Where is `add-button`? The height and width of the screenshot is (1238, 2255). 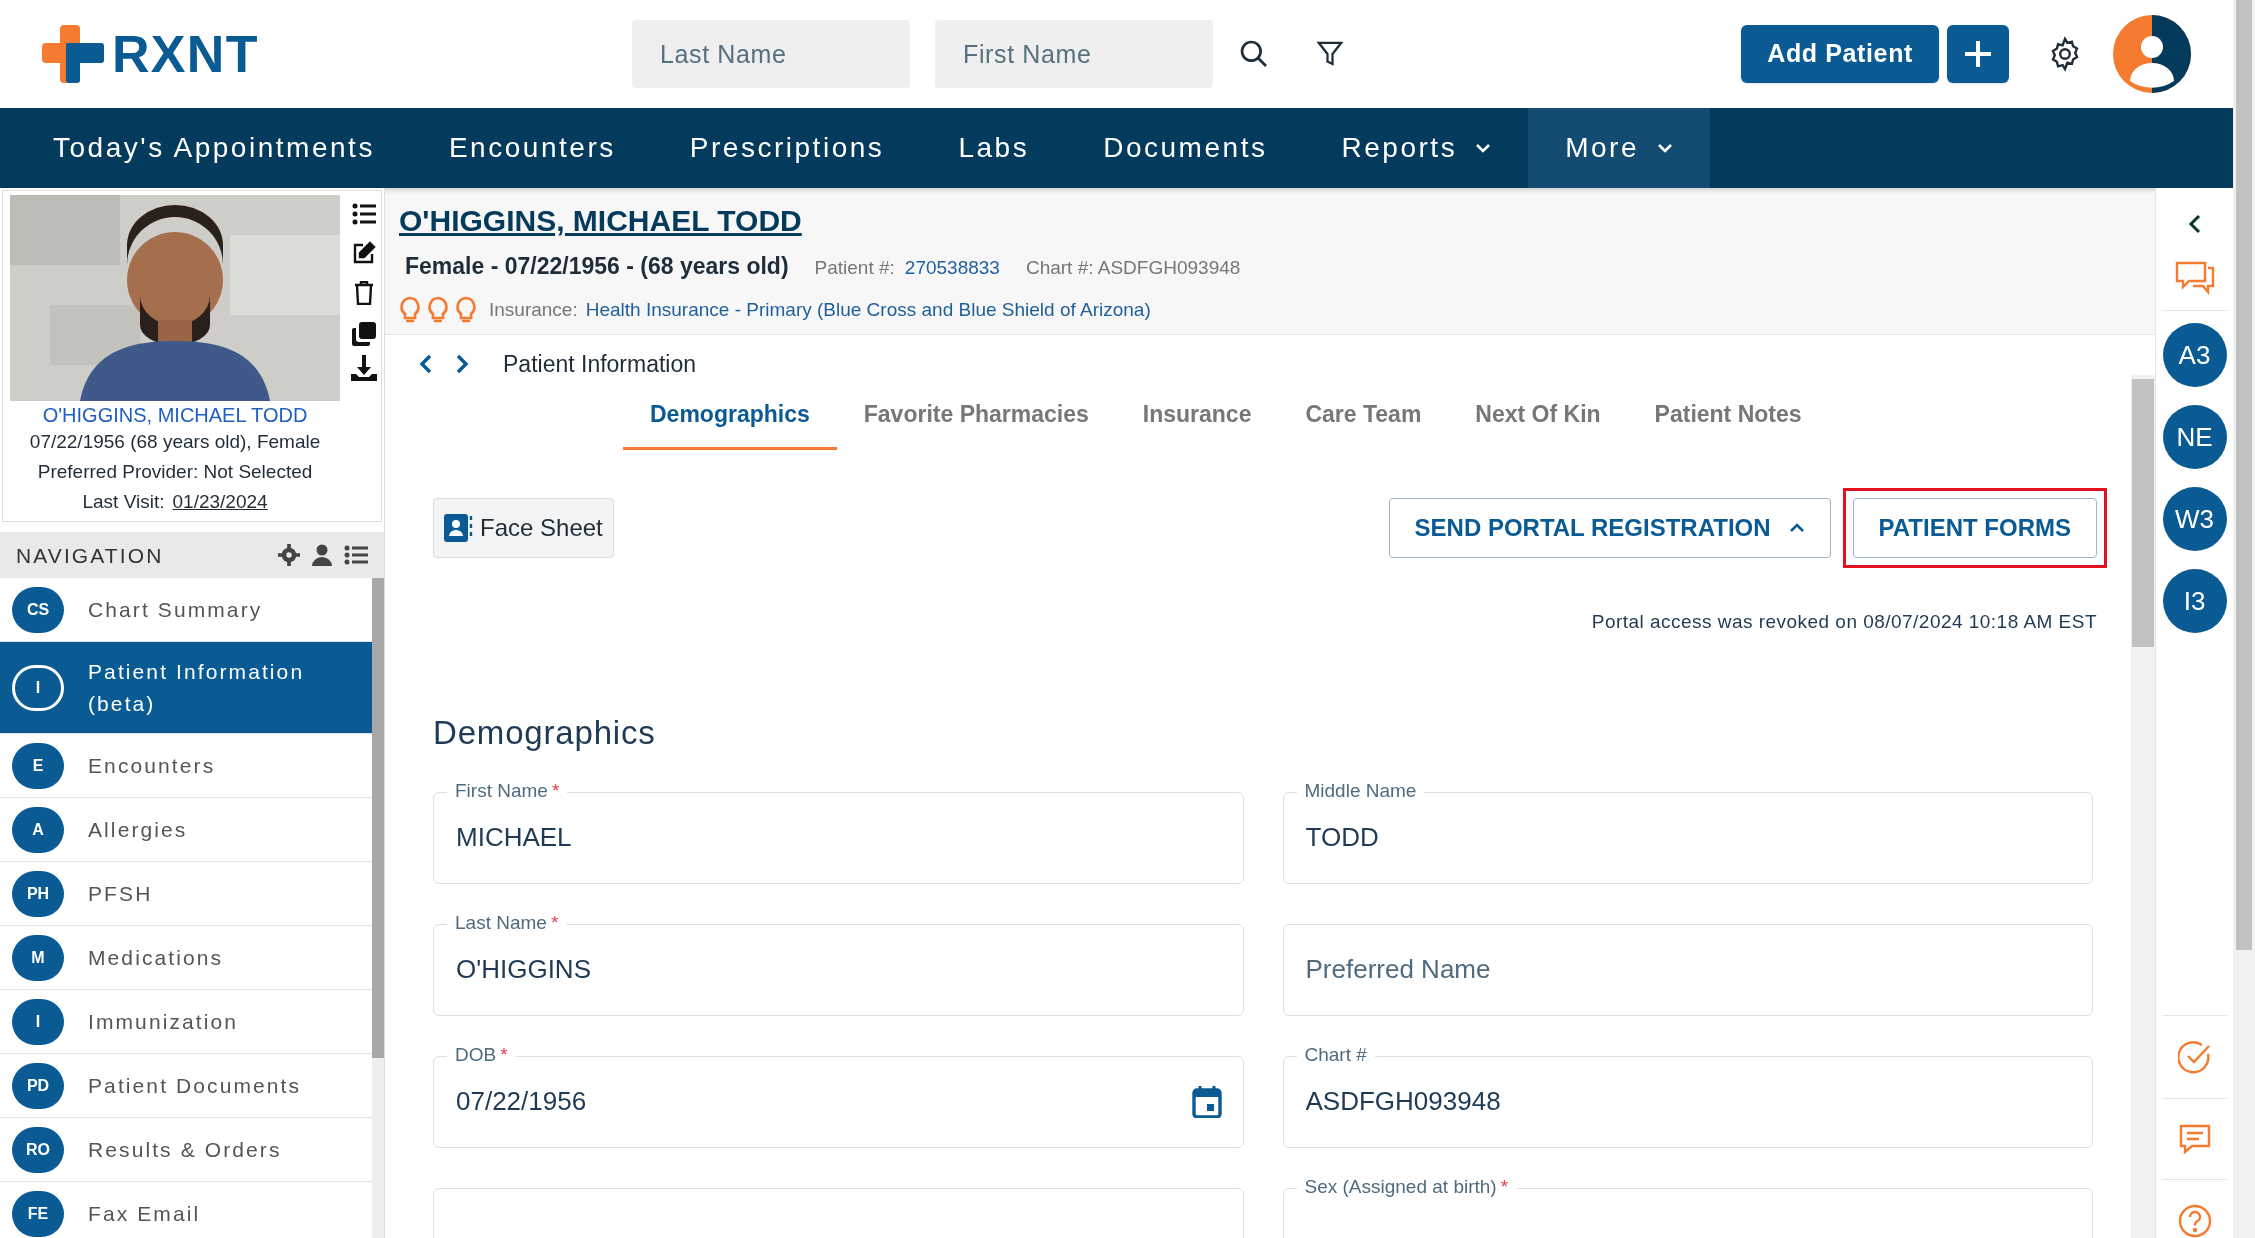 add-button is located at coordinates (1978, 54).